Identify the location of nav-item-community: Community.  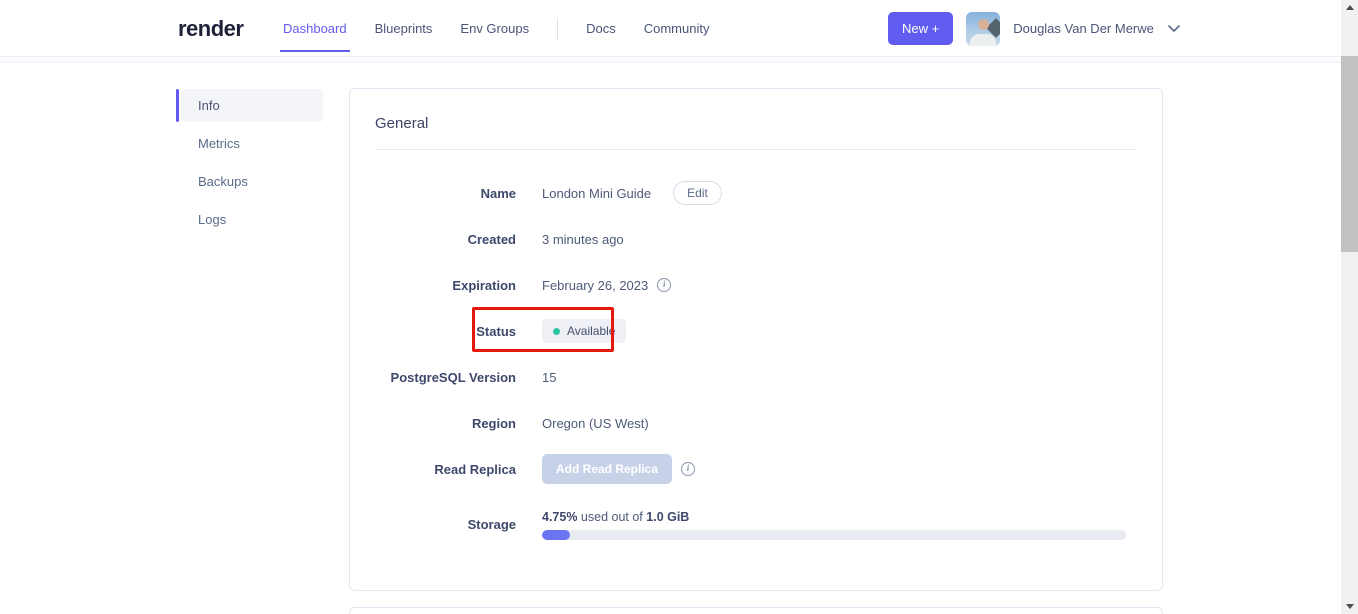
(677, 28).